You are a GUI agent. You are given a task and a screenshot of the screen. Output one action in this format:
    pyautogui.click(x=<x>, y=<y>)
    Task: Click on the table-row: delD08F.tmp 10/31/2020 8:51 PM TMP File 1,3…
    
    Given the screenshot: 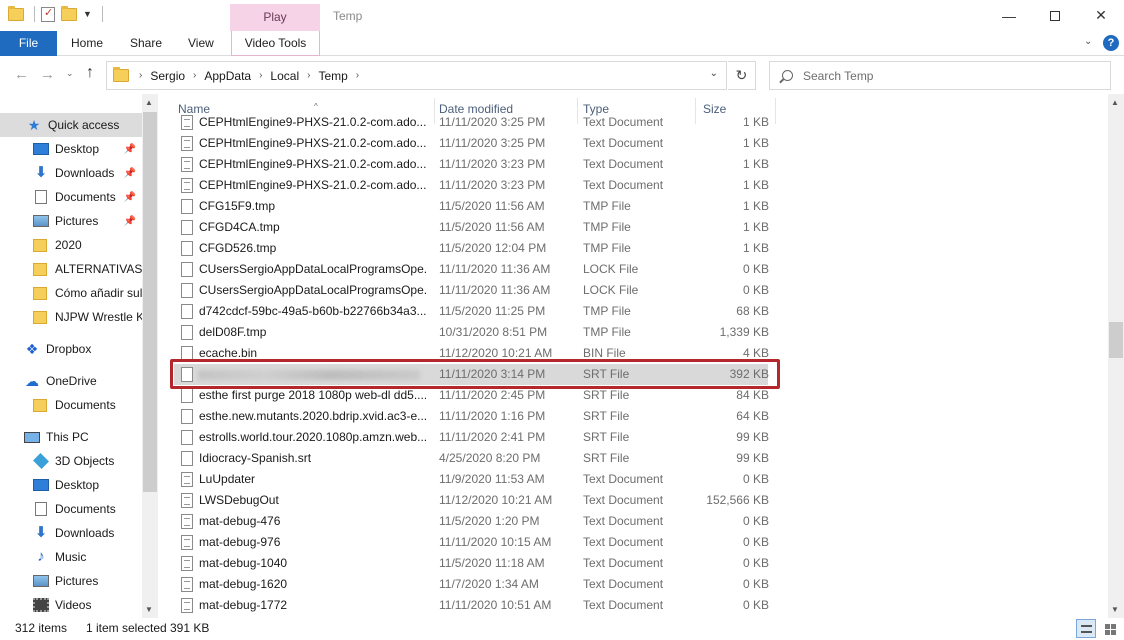 What is the action you would take?
    pyautogui.click(x=471, y=332)
    